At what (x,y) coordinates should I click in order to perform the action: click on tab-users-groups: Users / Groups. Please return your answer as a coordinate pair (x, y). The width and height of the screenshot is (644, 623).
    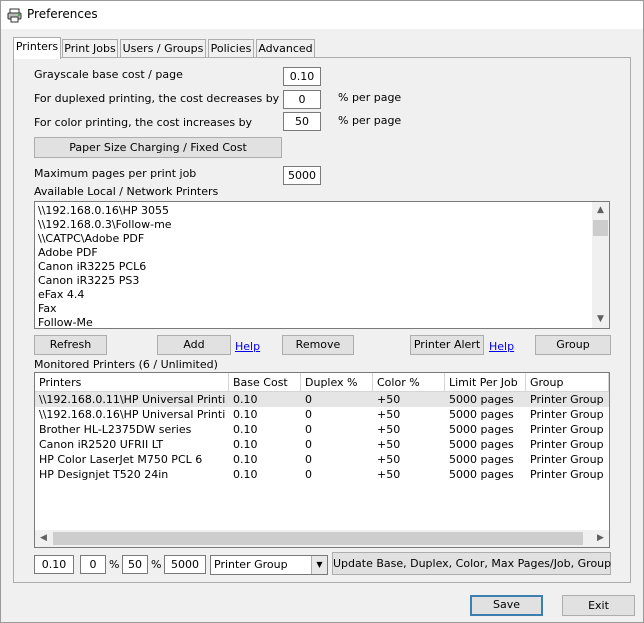
    Looking at the image, I should click on (163, 48).